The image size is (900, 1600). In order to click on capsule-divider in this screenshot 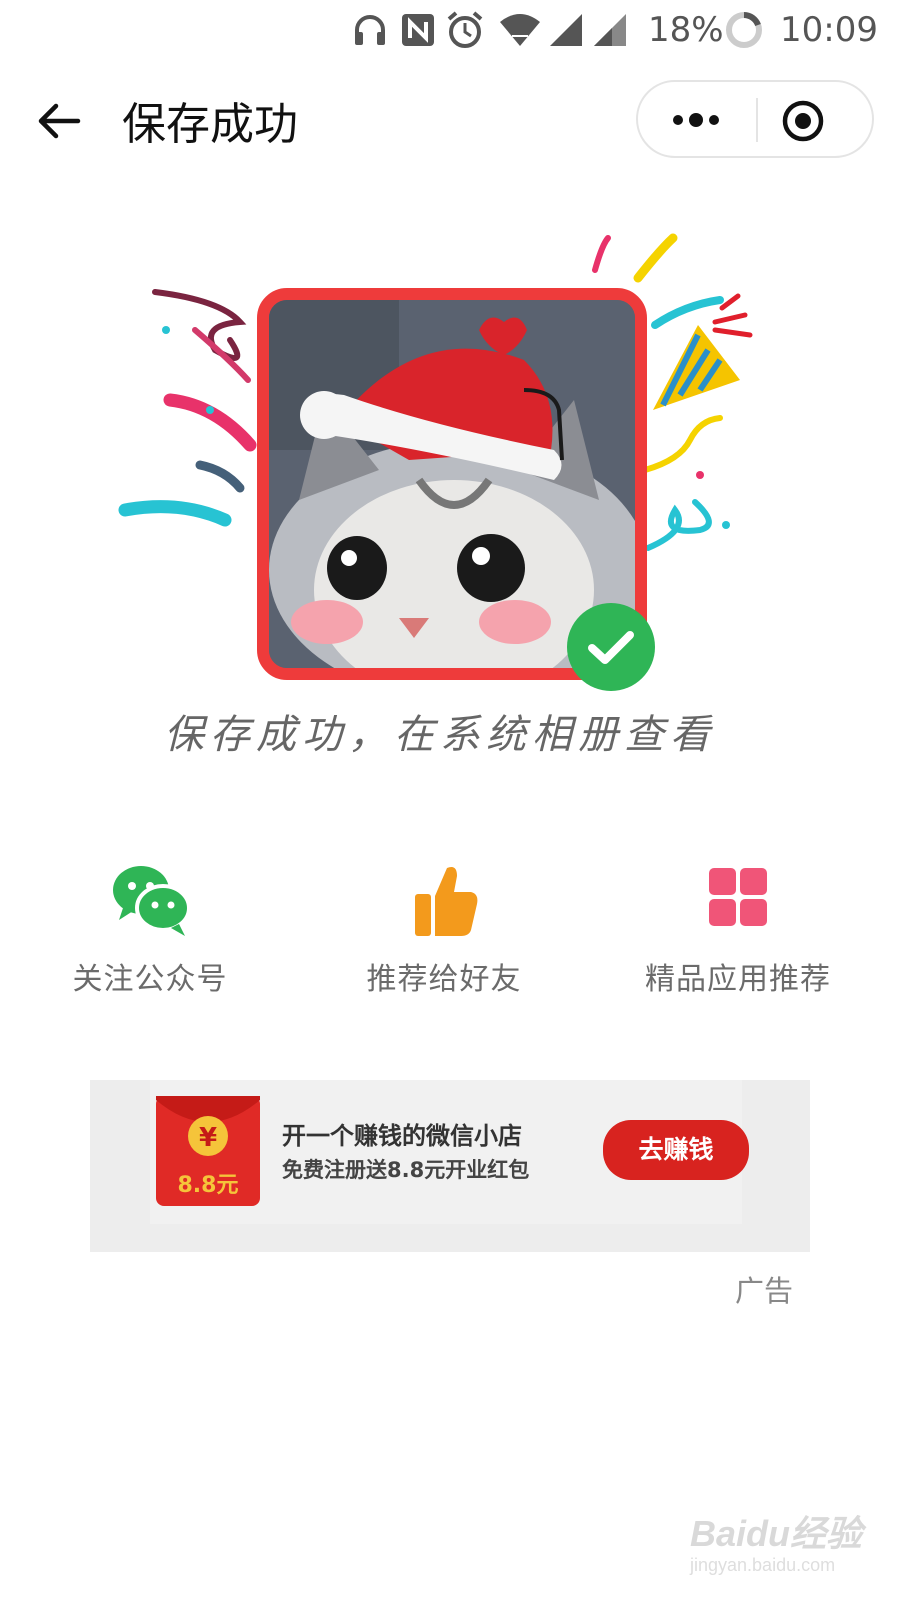, I will do `click(757, 120)`.